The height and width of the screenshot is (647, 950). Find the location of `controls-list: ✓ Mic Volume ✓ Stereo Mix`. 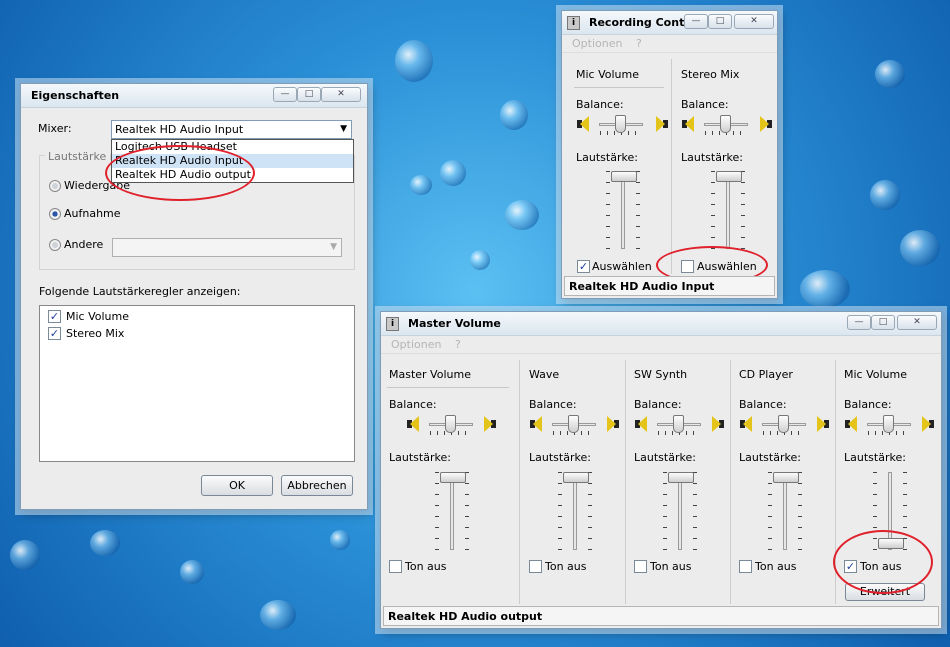

controls-list: ✓ Mic Volume ✓ Stereo Mix is located at coordinates (197, 383).